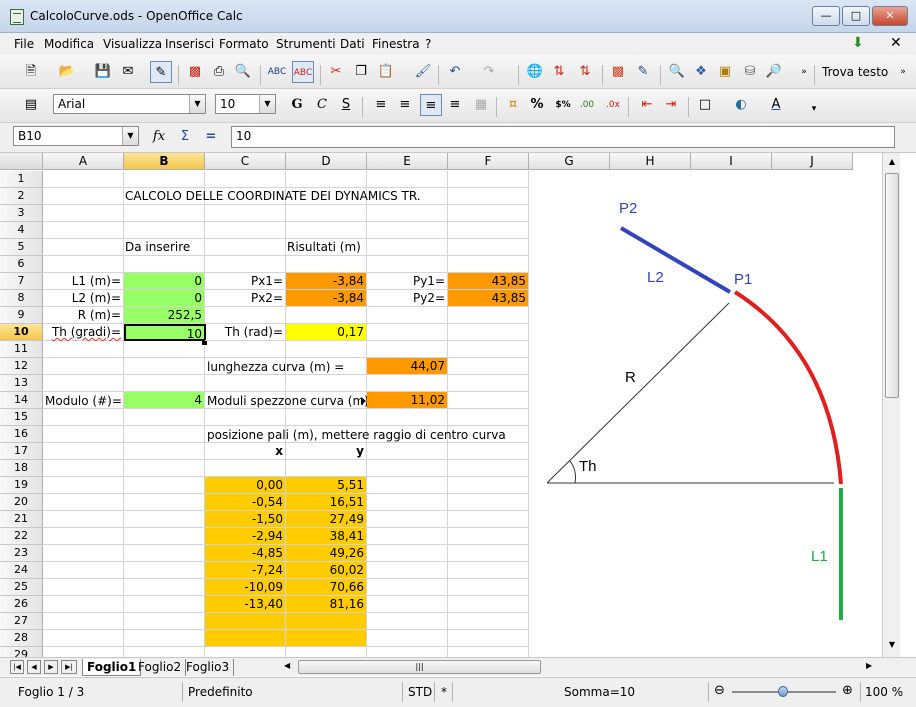  I want to click on vertical-scroll-thumb, so click(892, 285).